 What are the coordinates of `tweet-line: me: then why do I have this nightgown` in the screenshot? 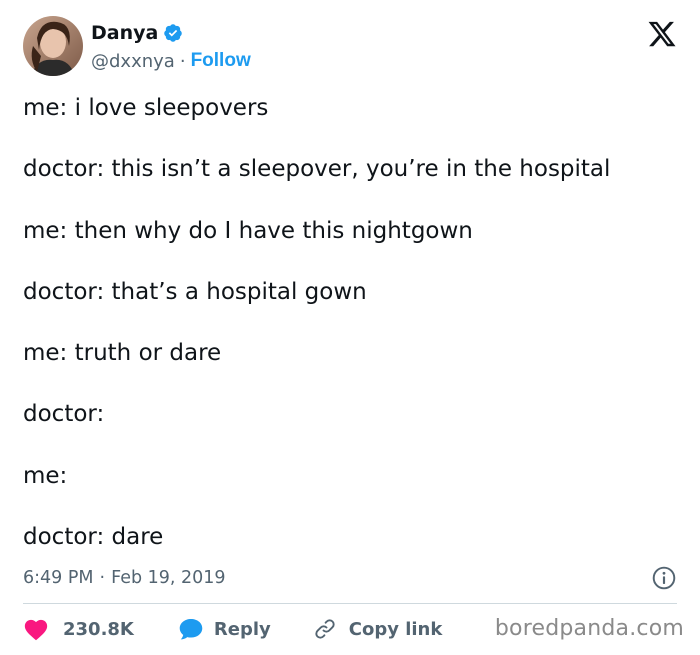 It's located at (248, 230).